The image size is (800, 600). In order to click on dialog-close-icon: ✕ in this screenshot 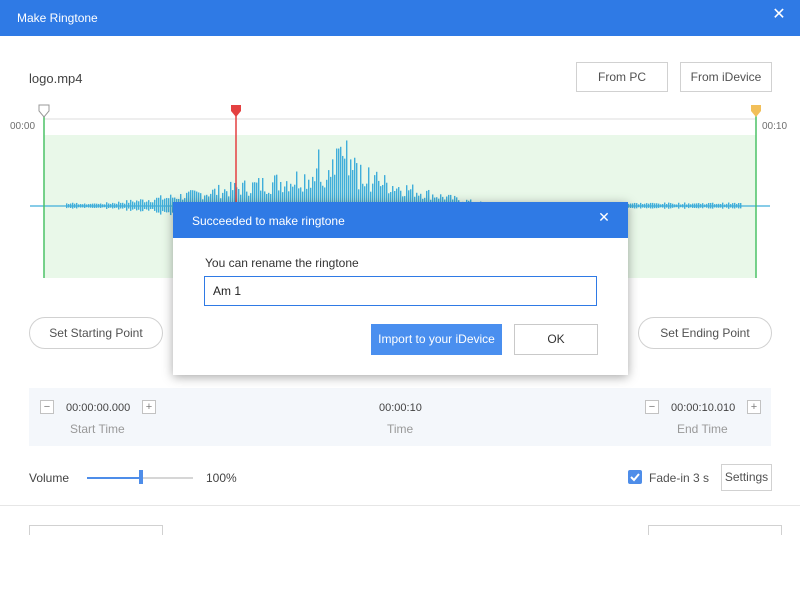, I will do `click(604, 217)`.